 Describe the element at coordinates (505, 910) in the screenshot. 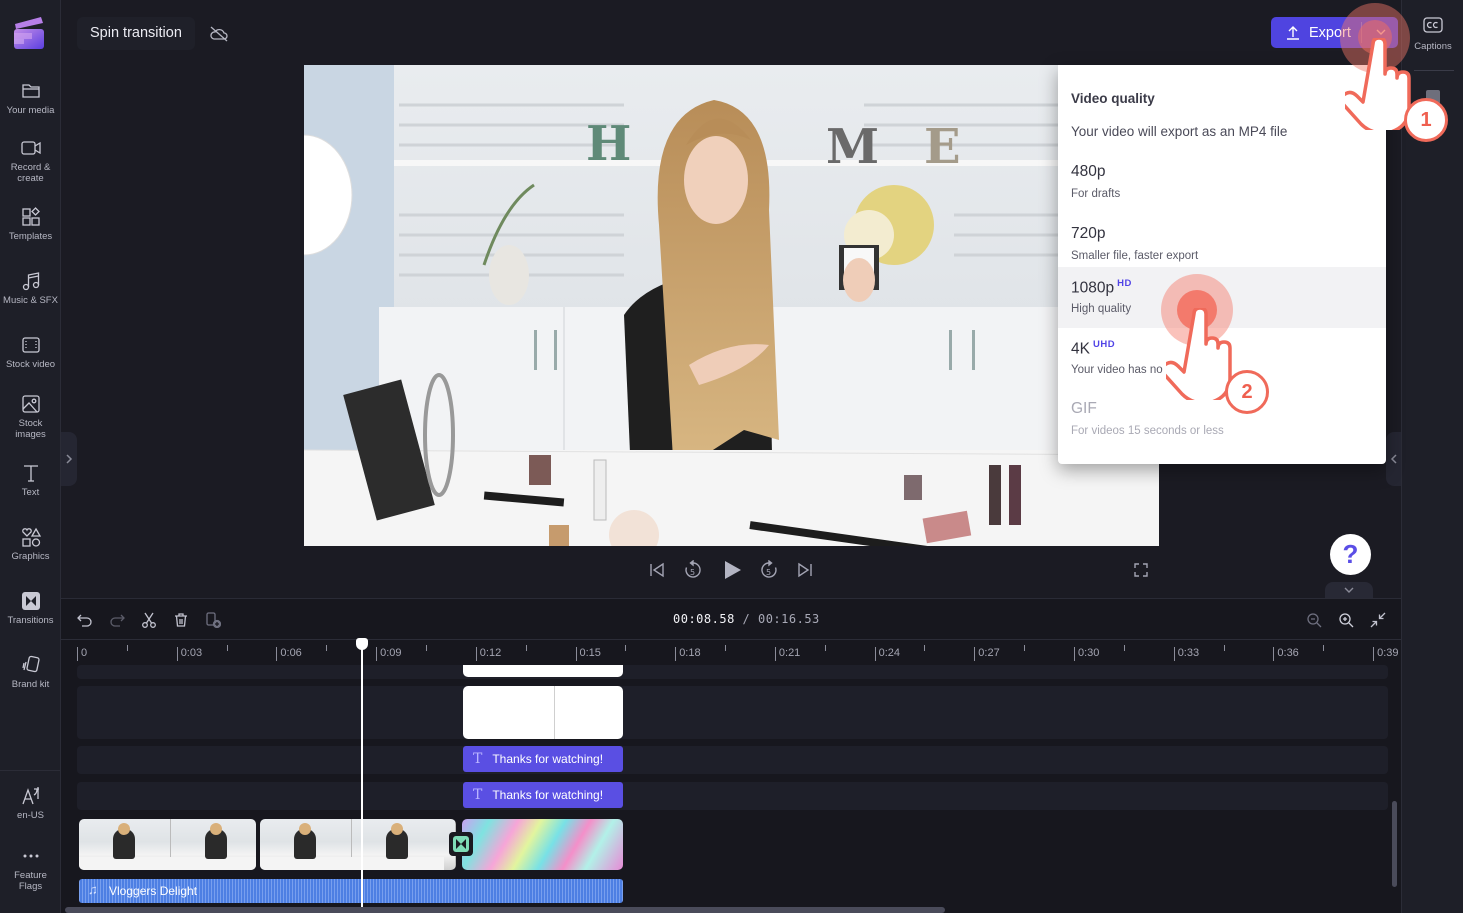

I see `horizontal-scrollbar` at that location.